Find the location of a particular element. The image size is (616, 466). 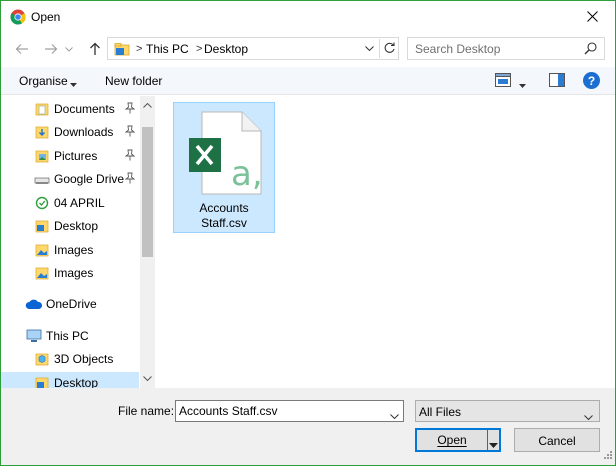

search-input is located at coordinates (496, 48).